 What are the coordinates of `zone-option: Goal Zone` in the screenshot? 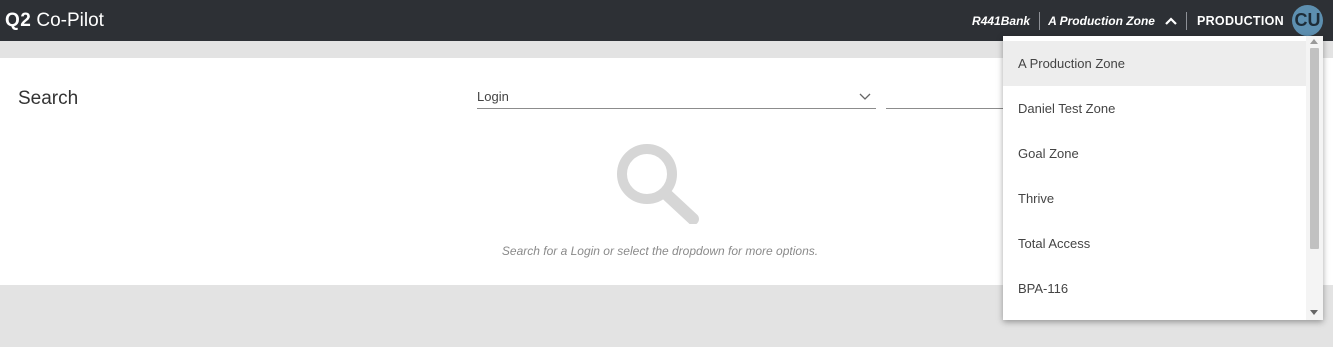 It's located at (1154, 153).